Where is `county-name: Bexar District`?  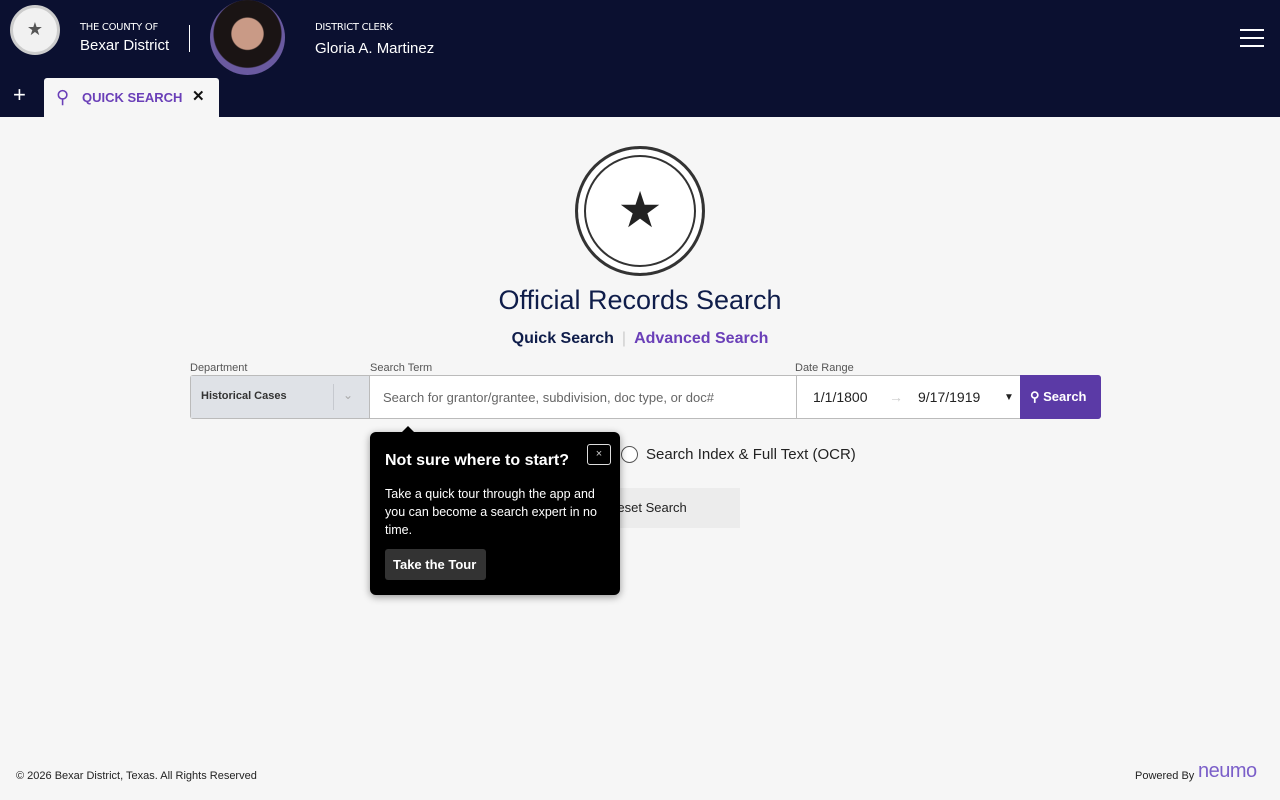
county-name: Bexar District is located at coordinates (125, 45).